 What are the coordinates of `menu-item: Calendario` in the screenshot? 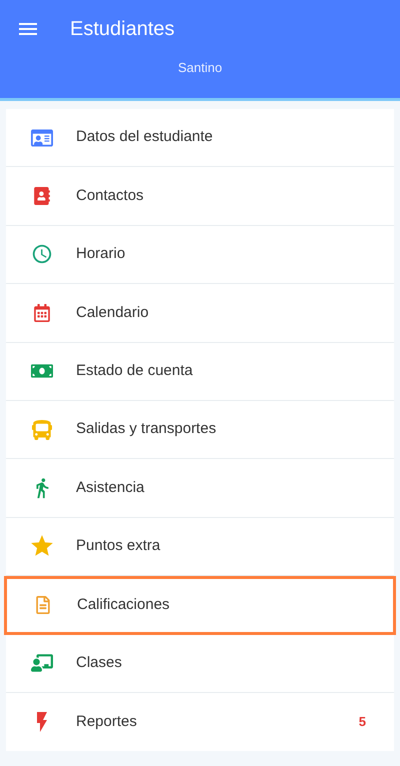 It's located at (200, 313).